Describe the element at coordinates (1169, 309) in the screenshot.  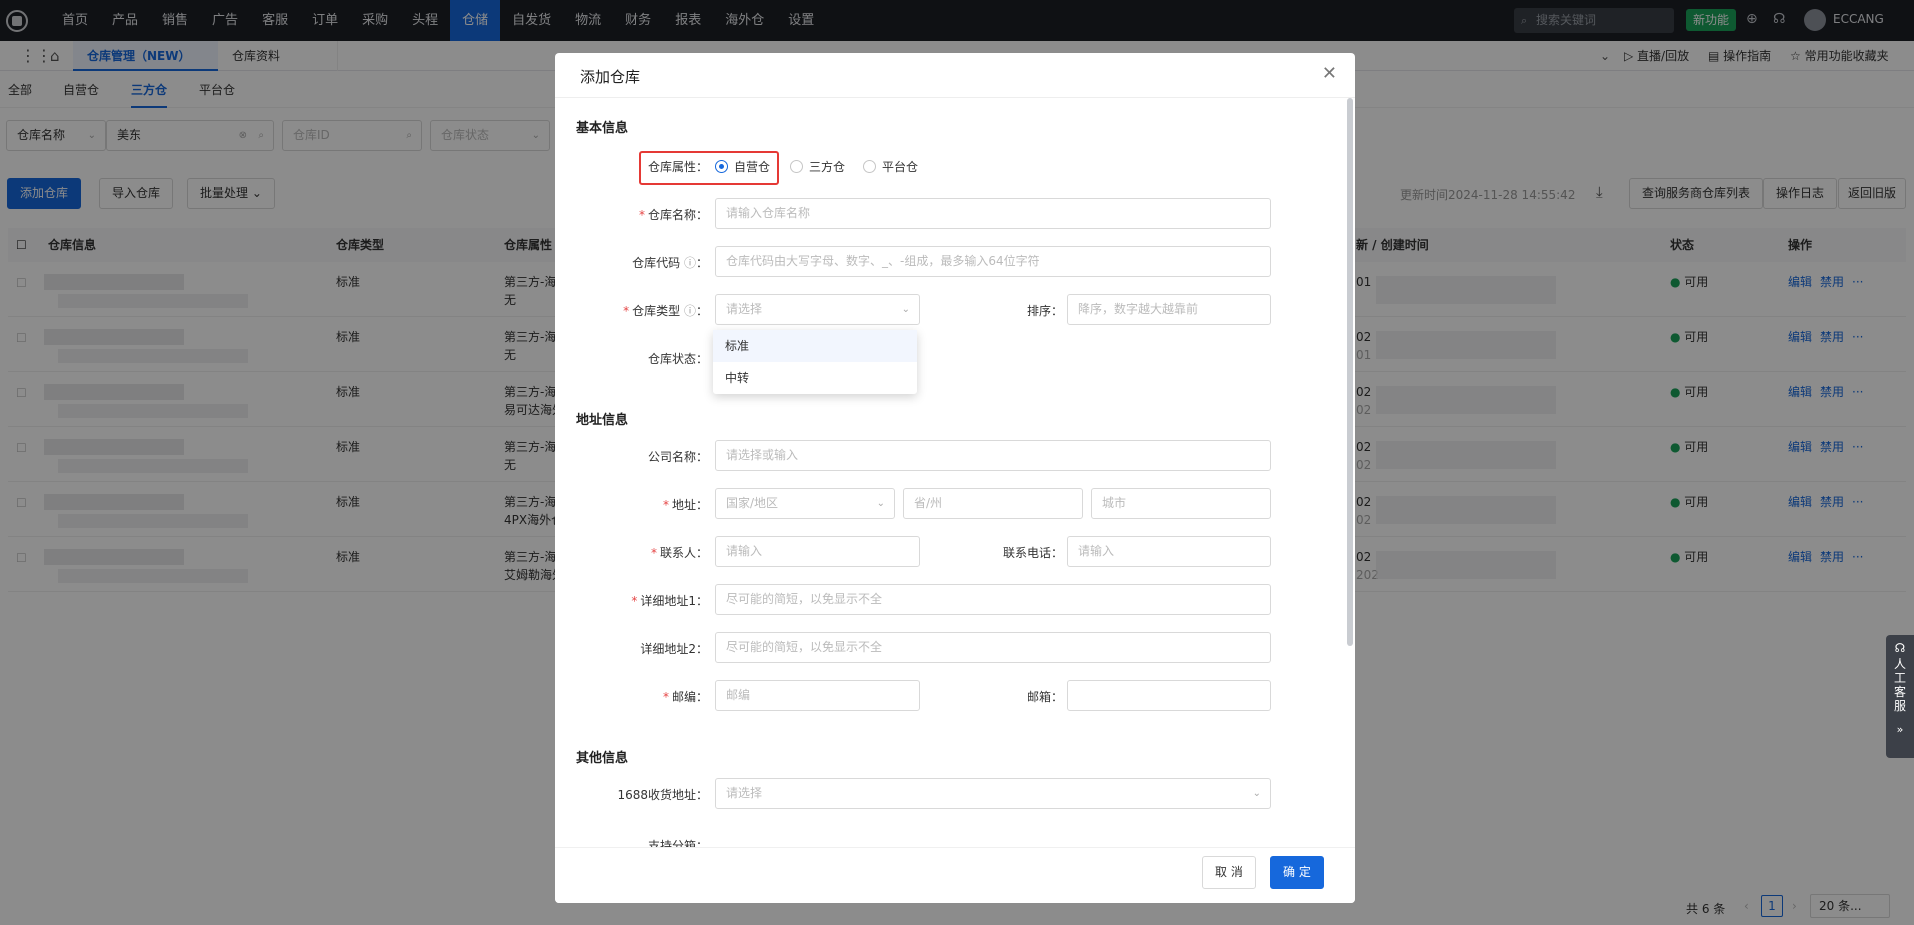
I see `sort-input: 降序，数字越大越靠前` at that location.